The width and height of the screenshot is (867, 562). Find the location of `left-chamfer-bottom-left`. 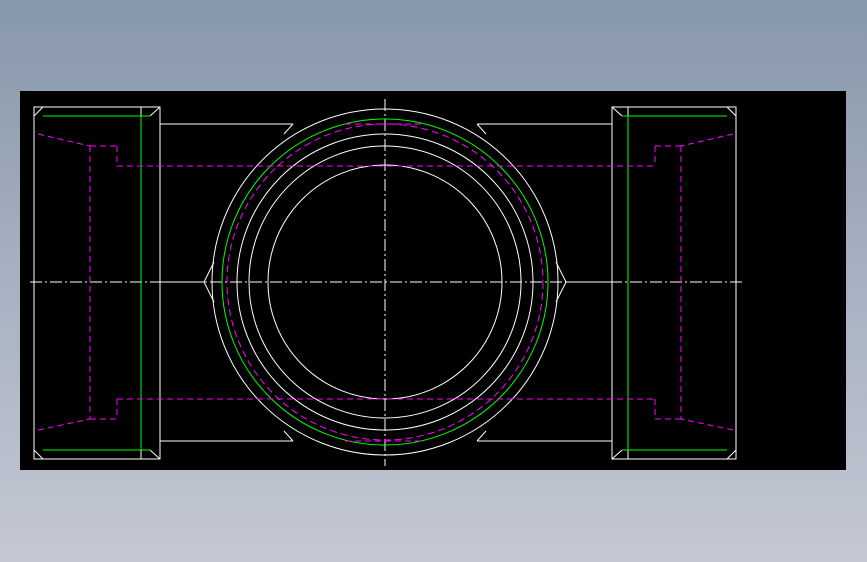

left-chamfer-bottom-left is located at coordinates (38, 454).